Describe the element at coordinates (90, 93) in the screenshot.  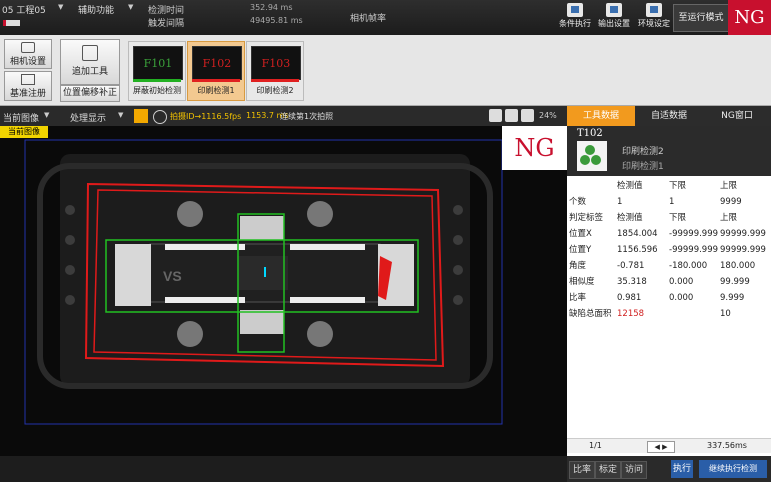
I see `position-offset-button: 位置偏移补正` at that location.